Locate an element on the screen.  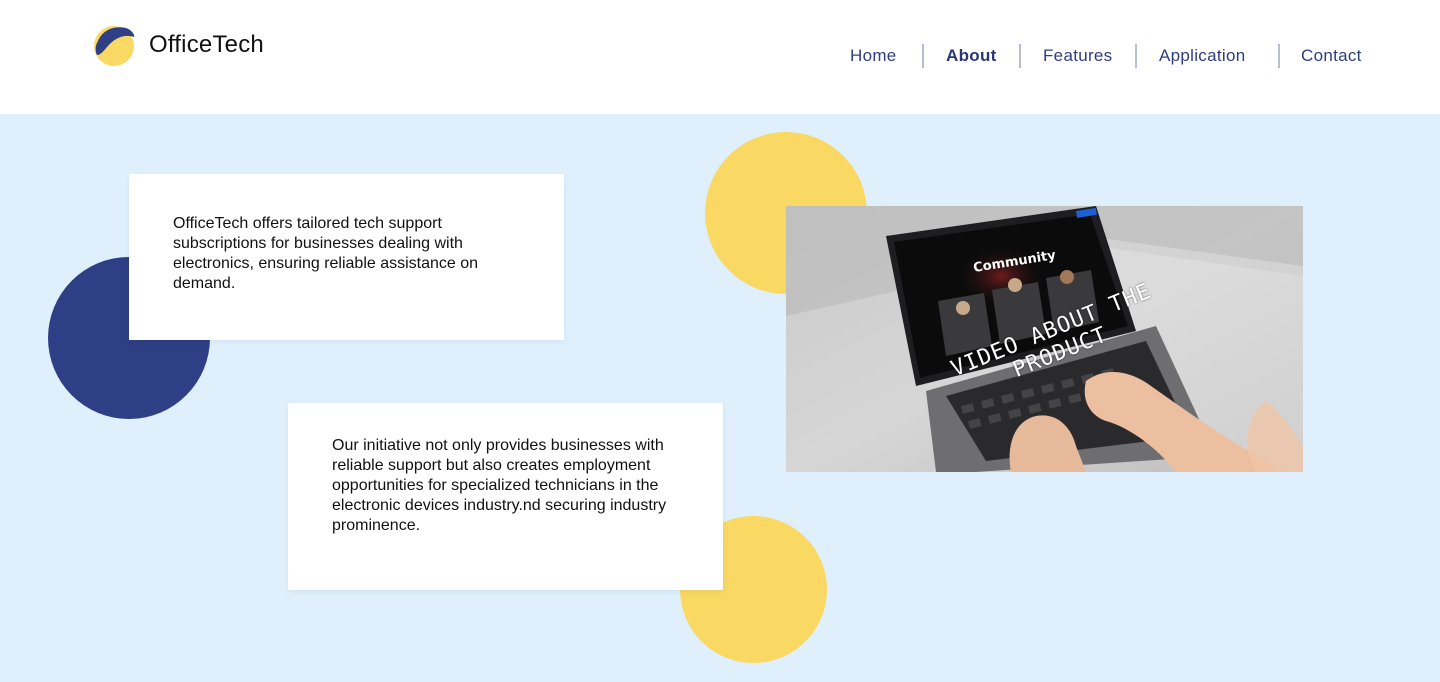
product-video: Community VIDEO ABOUT THE PRODUCT is located at coordinates (1044, 339).